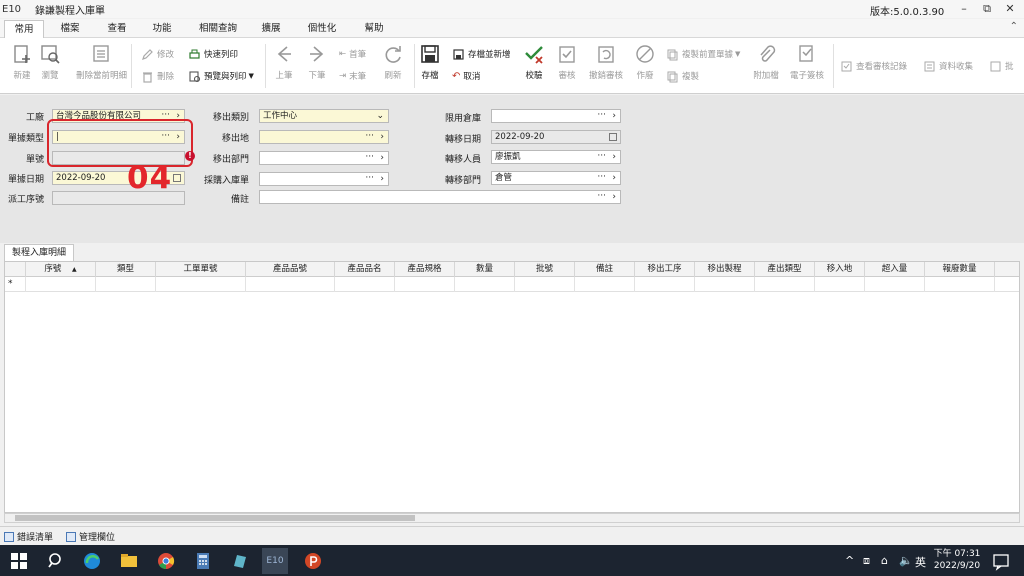 The height and width of the screenshot is (576, 1024). What do you see at coordinates (24, 29) in the screenshot?
I see `tab-home: 常用` at bounding box center [24, 29].